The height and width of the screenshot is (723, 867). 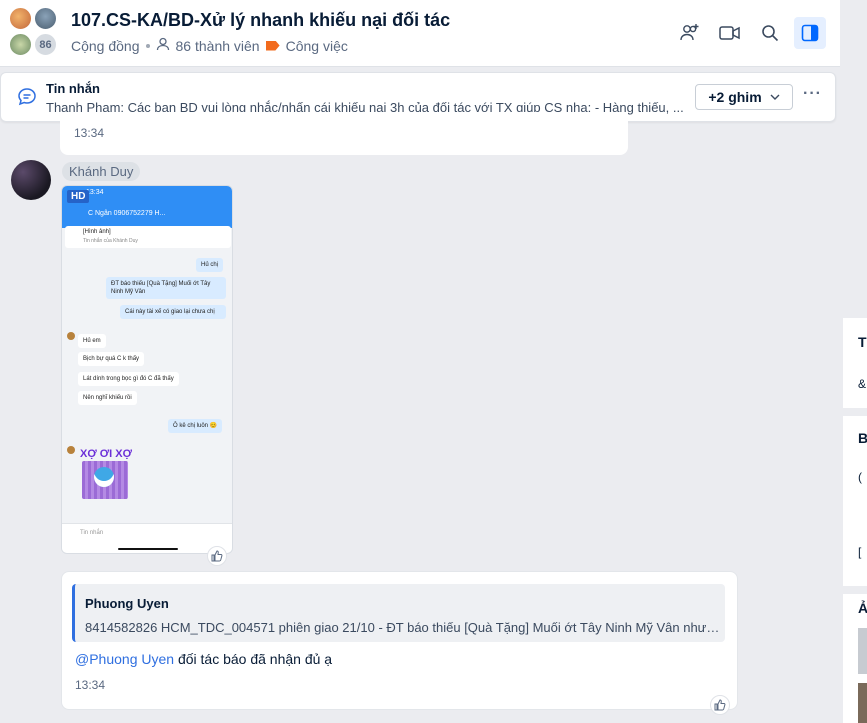 What do you see at coordinates (78, 196) in the screenshot?
I see `hd-badge: HD` at bounding box center [78, 196].